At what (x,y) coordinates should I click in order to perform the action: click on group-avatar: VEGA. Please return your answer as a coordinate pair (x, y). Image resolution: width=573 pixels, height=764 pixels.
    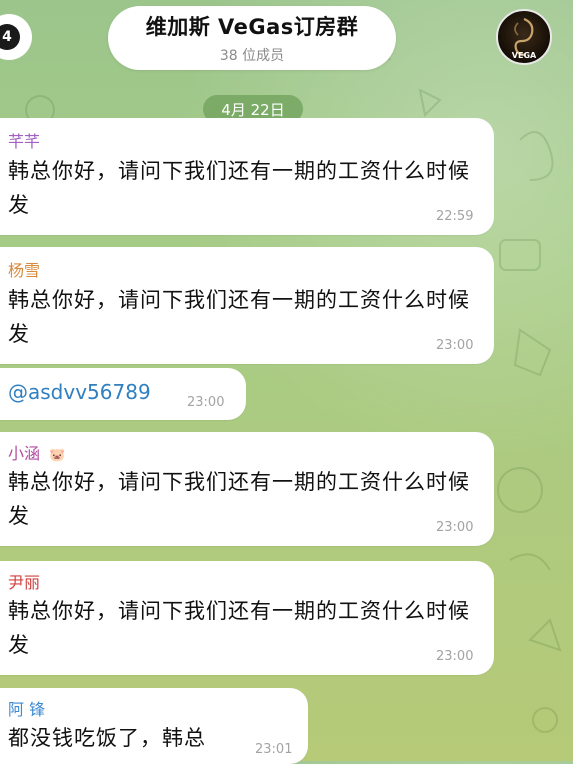
    Looking at the image, I should click on (524, 37).